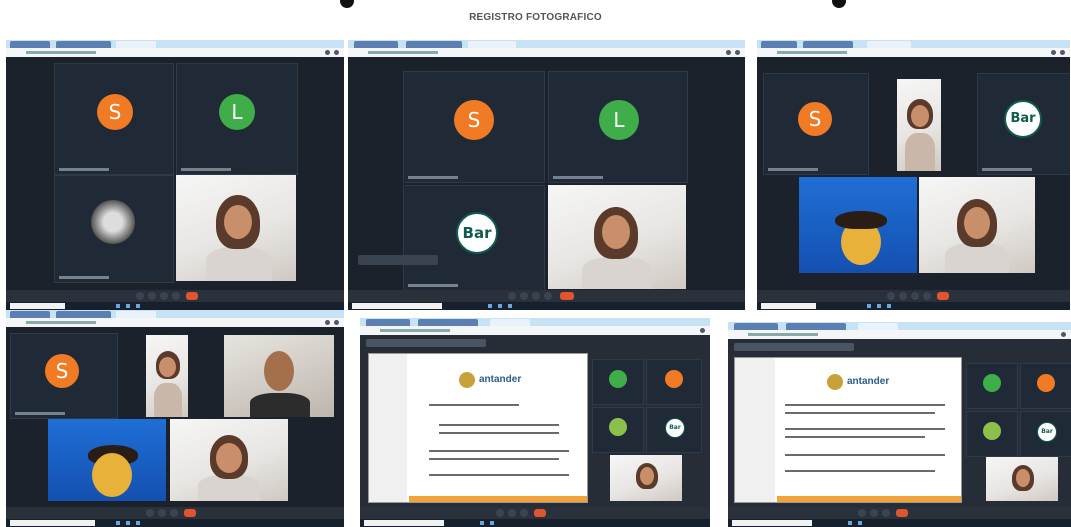 Image resolution: width=1071 pixels, height=527 pixels. I want to click on screenshot-4: S, so click(175, 418).